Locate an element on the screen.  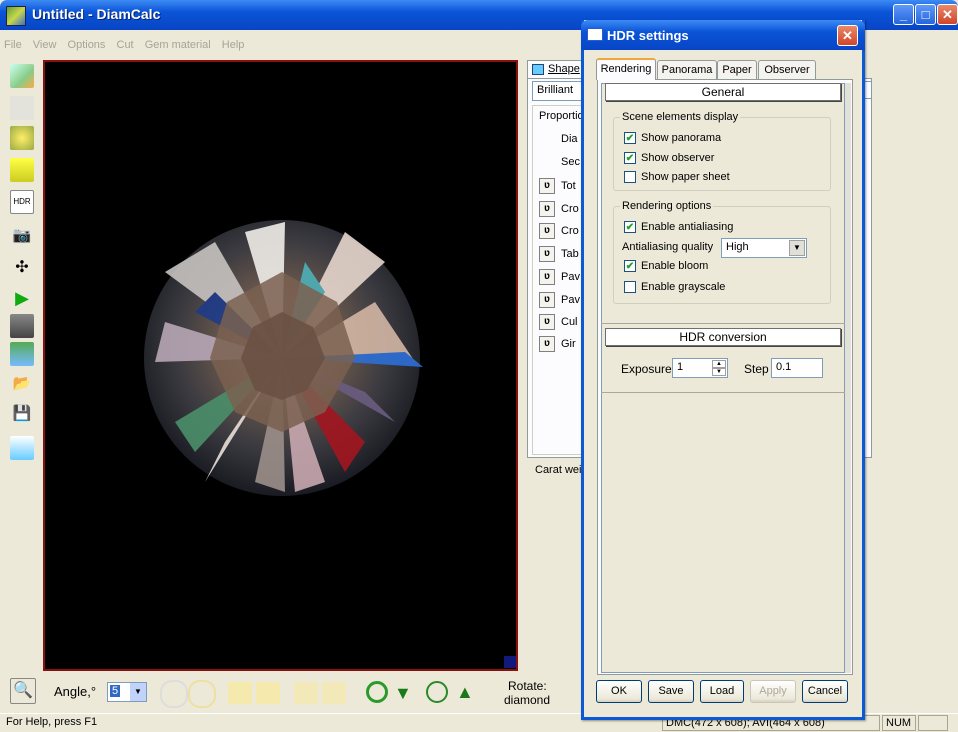
dialog-title: HDR settings is located at coordinates (648, 35).